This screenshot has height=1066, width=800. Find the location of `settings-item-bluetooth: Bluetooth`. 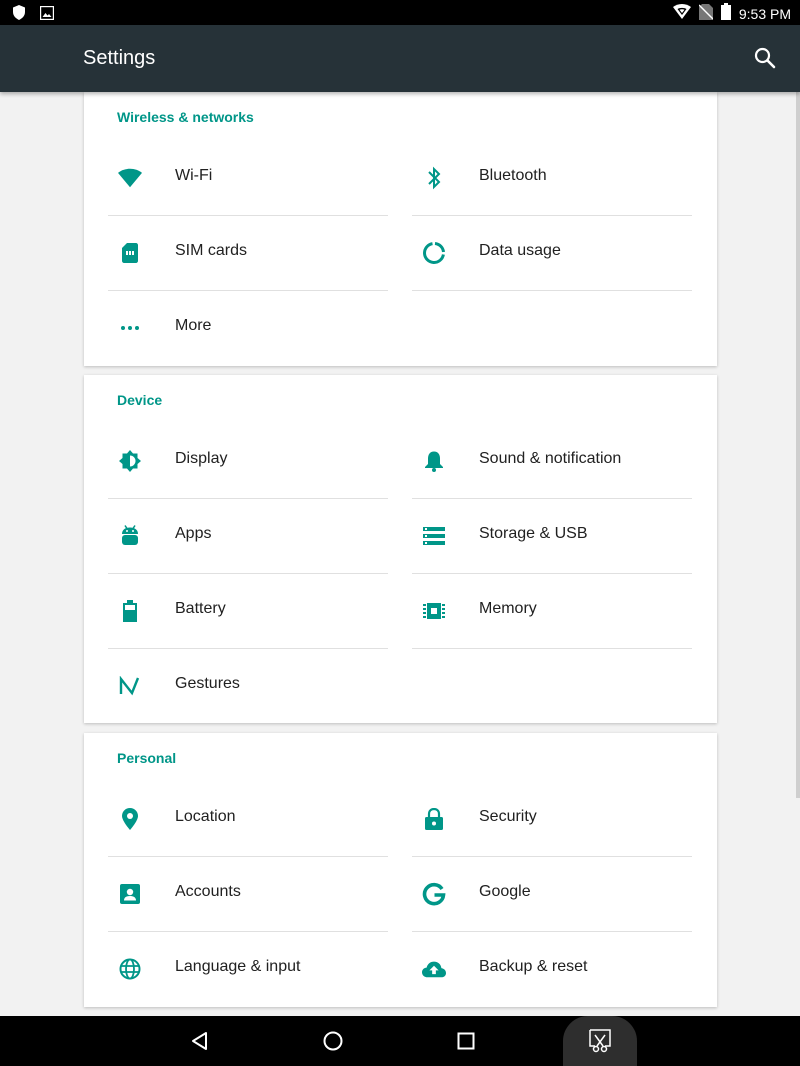

settings-item-bluetooth: Bluetooth is located at coordinates (552, 178).